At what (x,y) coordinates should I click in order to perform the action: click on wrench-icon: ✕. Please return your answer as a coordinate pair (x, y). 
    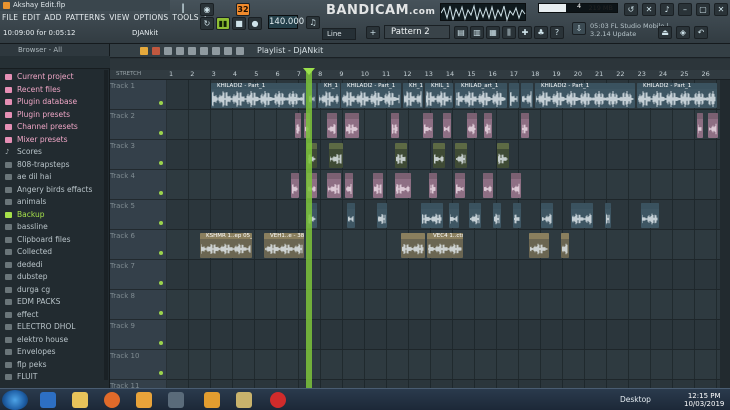
    Looking at the image, I should click on (649, 9).